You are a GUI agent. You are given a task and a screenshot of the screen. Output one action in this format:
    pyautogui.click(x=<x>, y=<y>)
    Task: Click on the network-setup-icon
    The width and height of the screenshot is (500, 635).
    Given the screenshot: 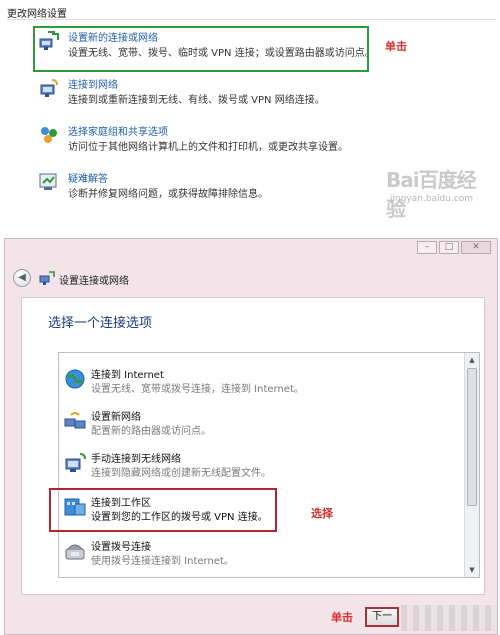 What is the action you would take?
    pyautogui.click(x=47, y=278)
    